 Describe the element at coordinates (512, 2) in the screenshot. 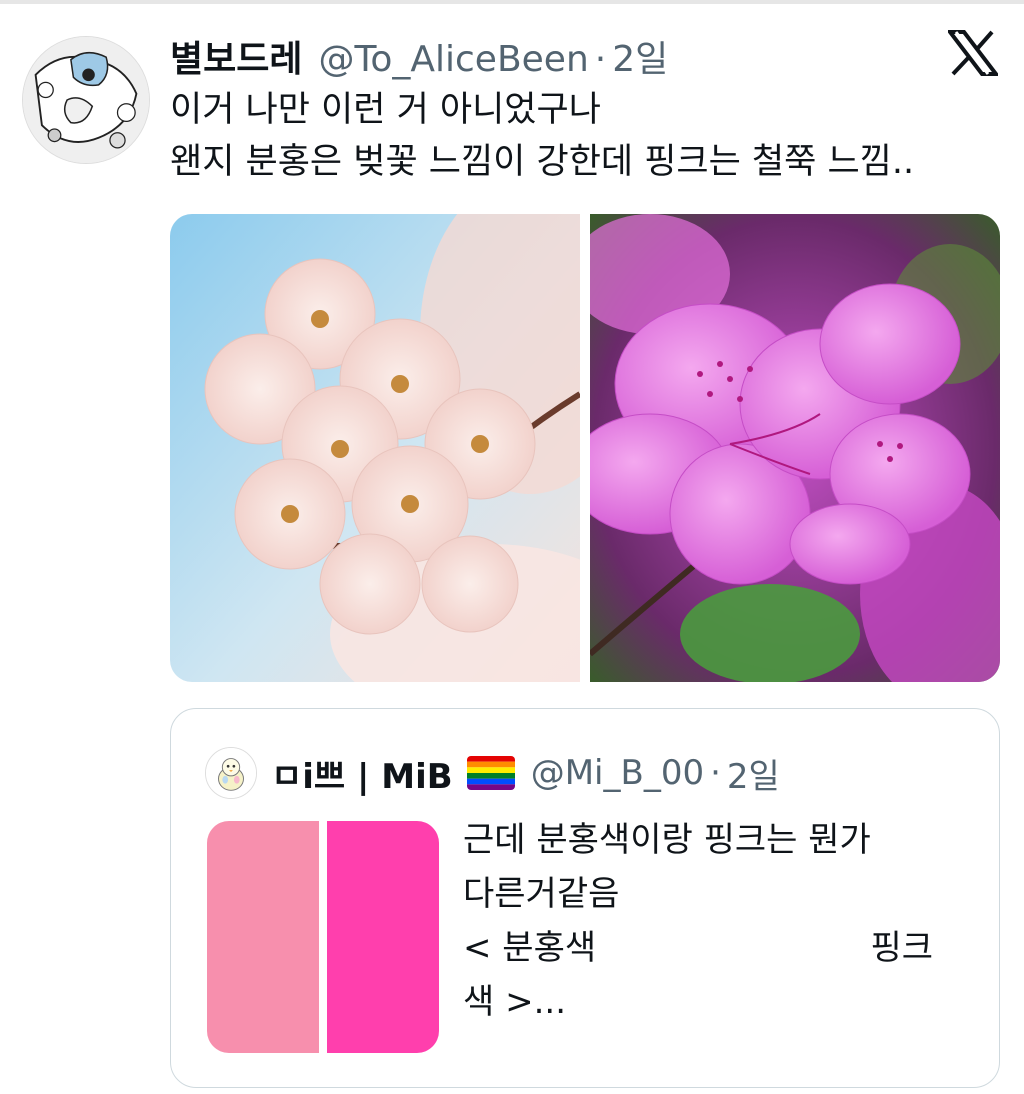

I see `top-divider` at that location.